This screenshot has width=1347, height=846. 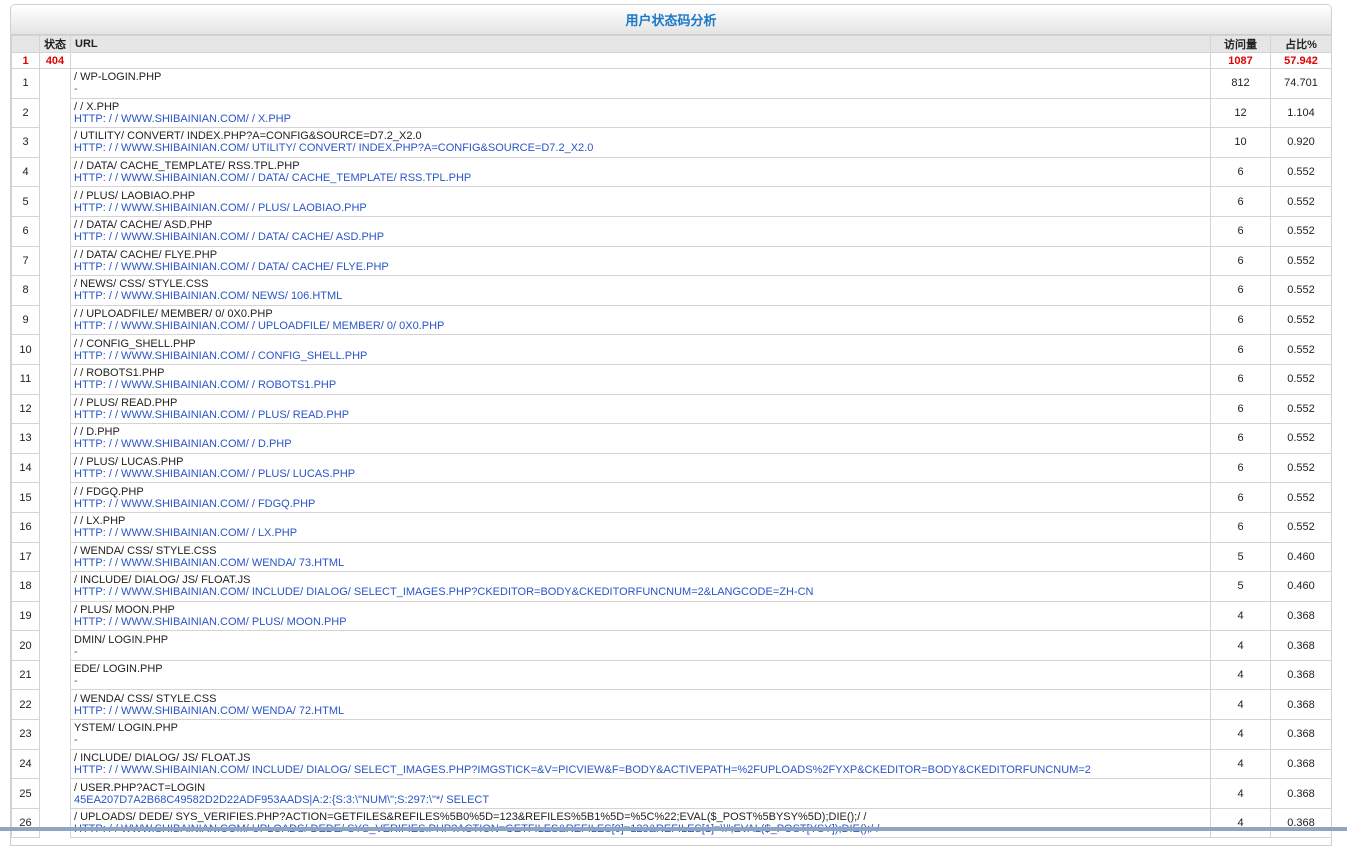 I want to click on row-visits: 5, so click(x=1240, y=557).